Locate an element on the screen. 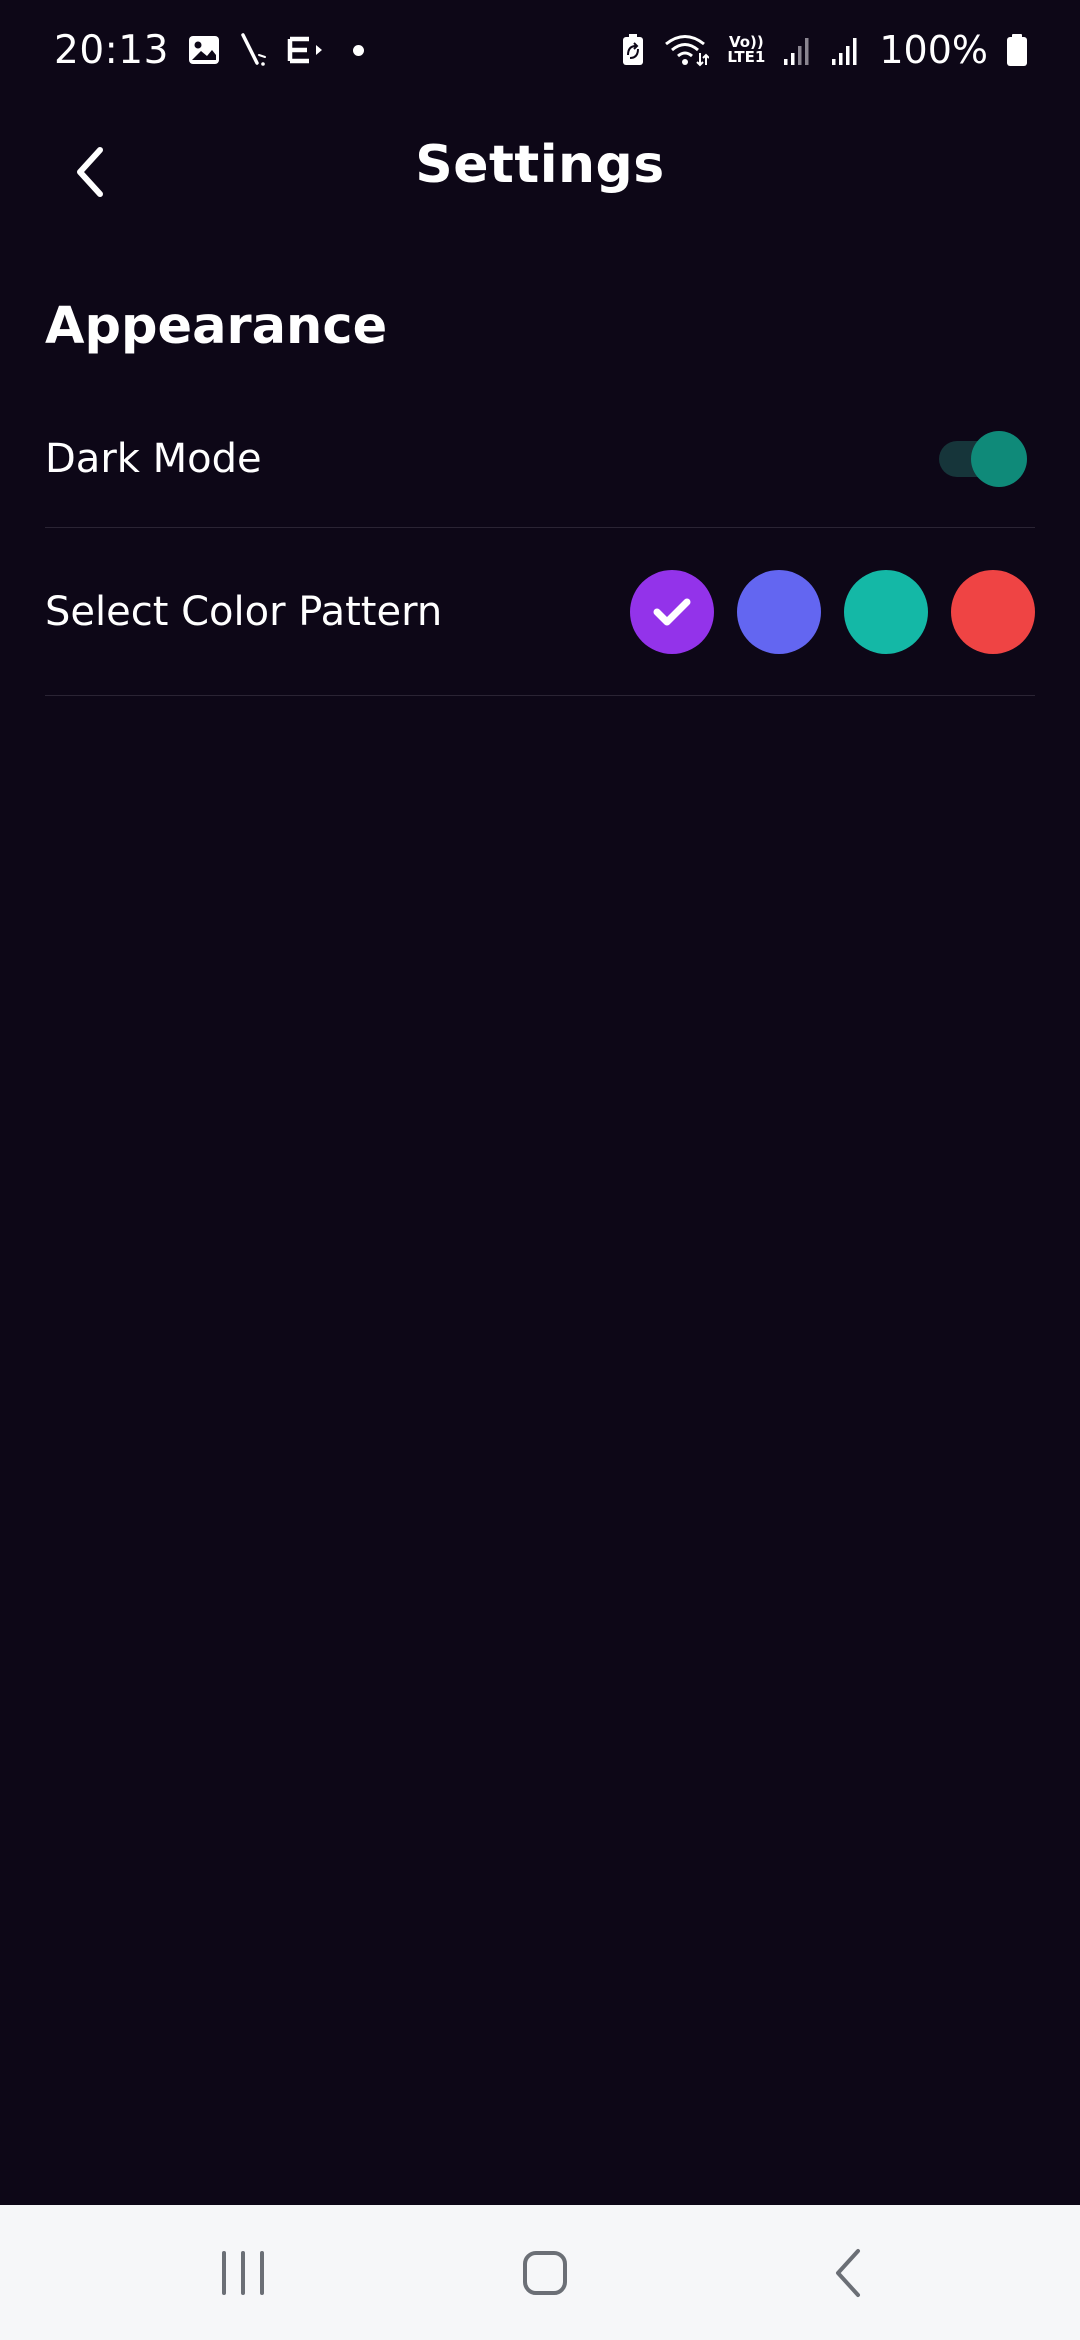 The image size is (1080, 2340). check-icon is located at coordinates (672, 611).